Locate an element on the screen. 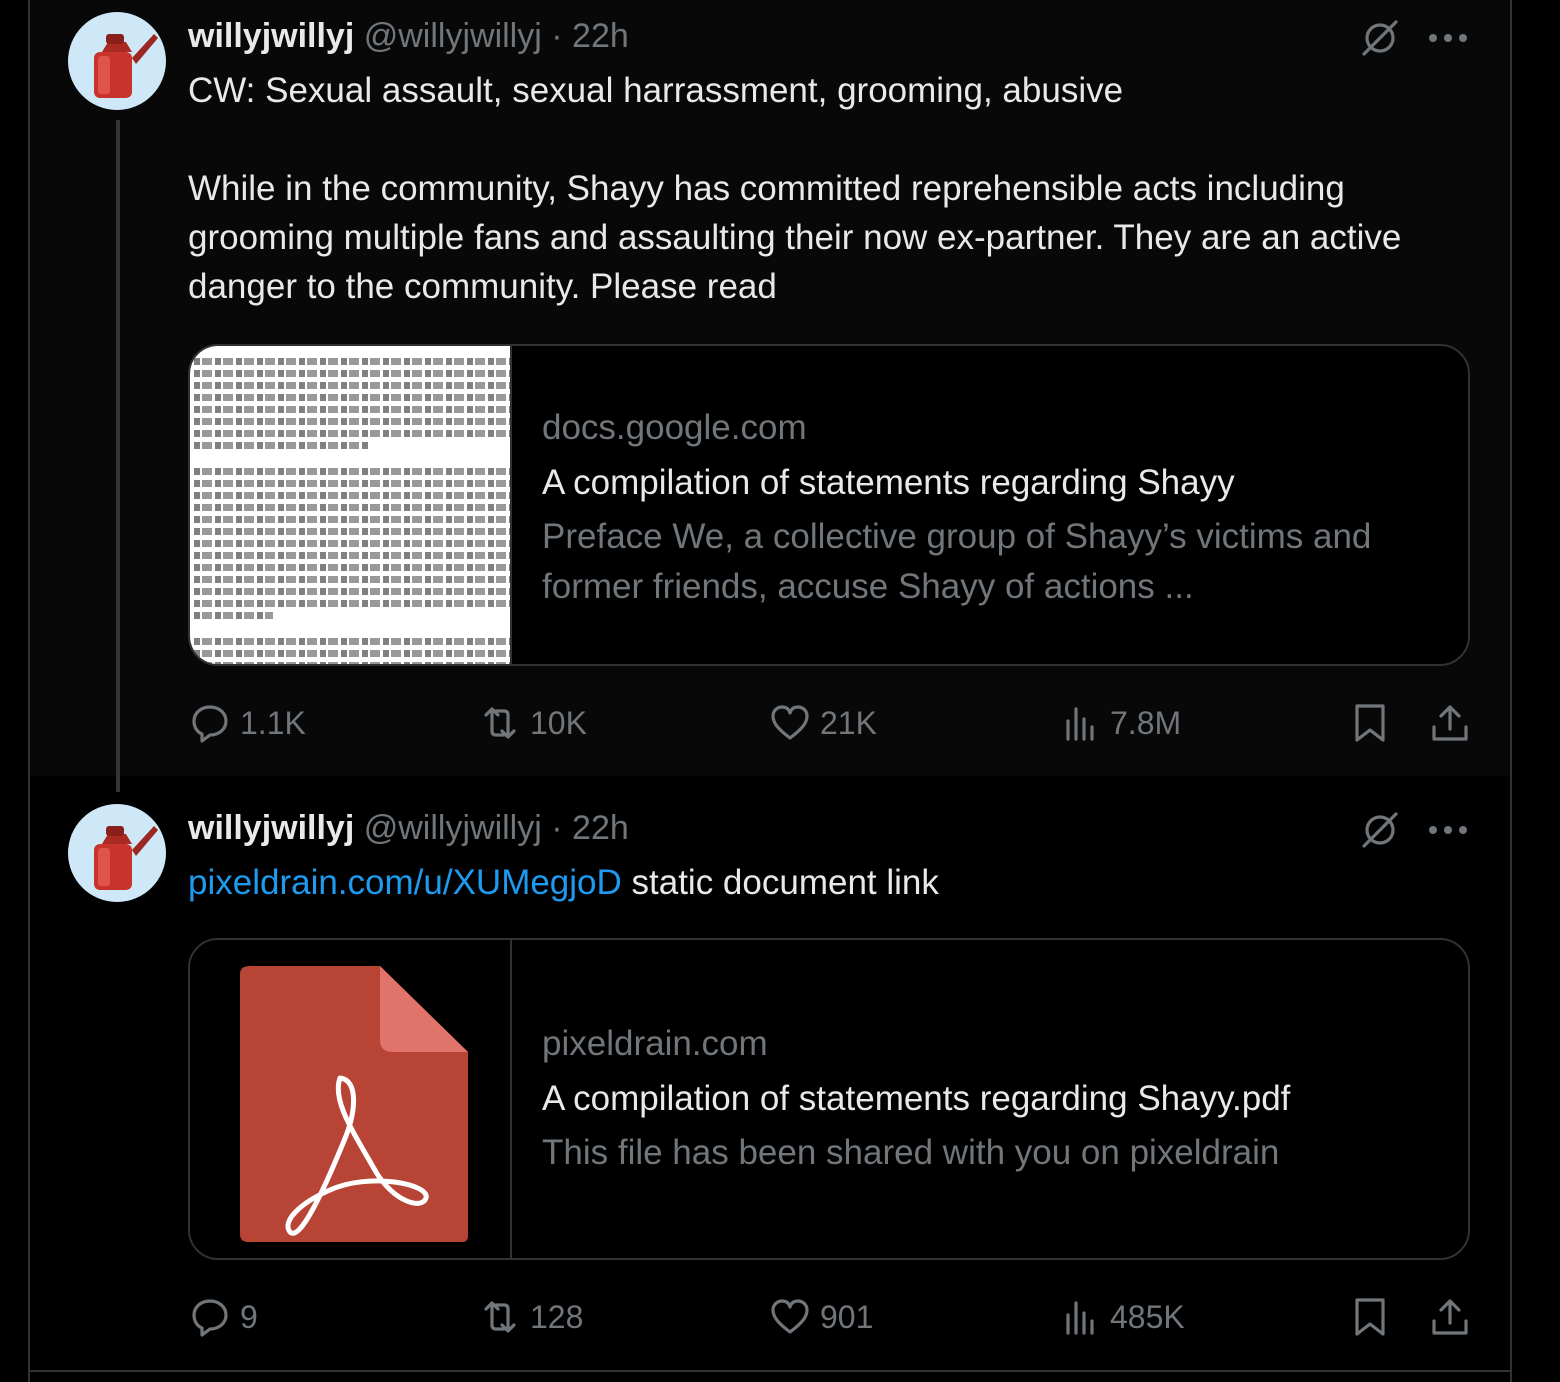 The width and height of the screenshot is (1560, 1382). repost-button: 10K is located at coordinates (532, 723).